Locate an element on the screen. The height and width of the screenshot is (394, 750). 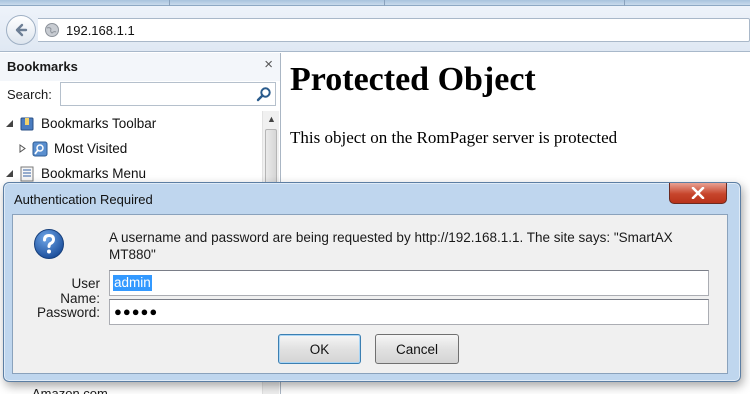
question-icon is located at coordinates (49, 244).